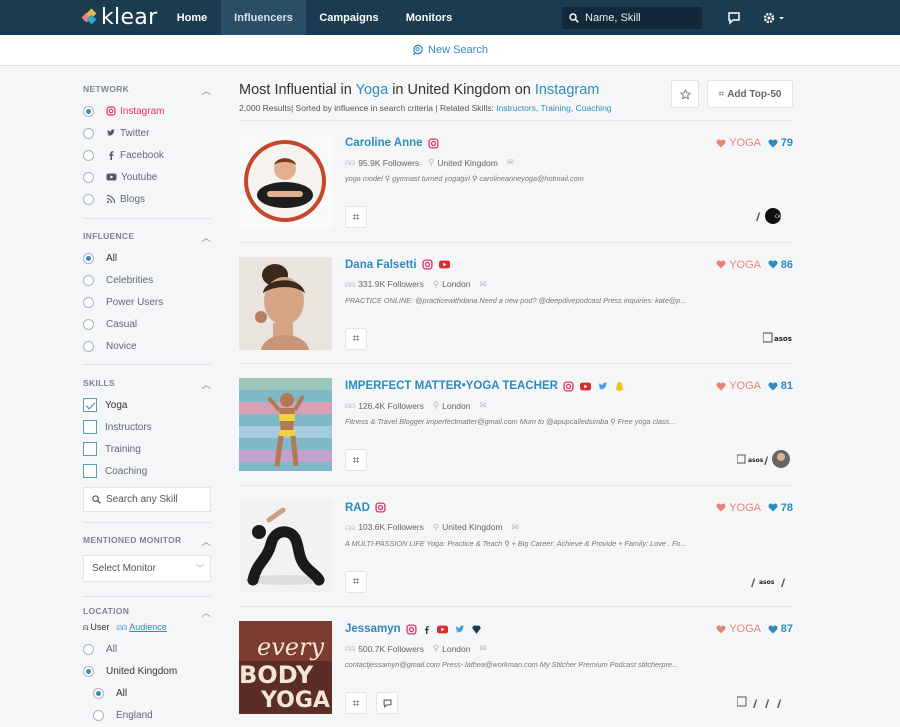  What do you see at coordinates (349, 17) in the screenshot?
I see `nav-campaigns: Campaigns` at bounding box center [349, 17].